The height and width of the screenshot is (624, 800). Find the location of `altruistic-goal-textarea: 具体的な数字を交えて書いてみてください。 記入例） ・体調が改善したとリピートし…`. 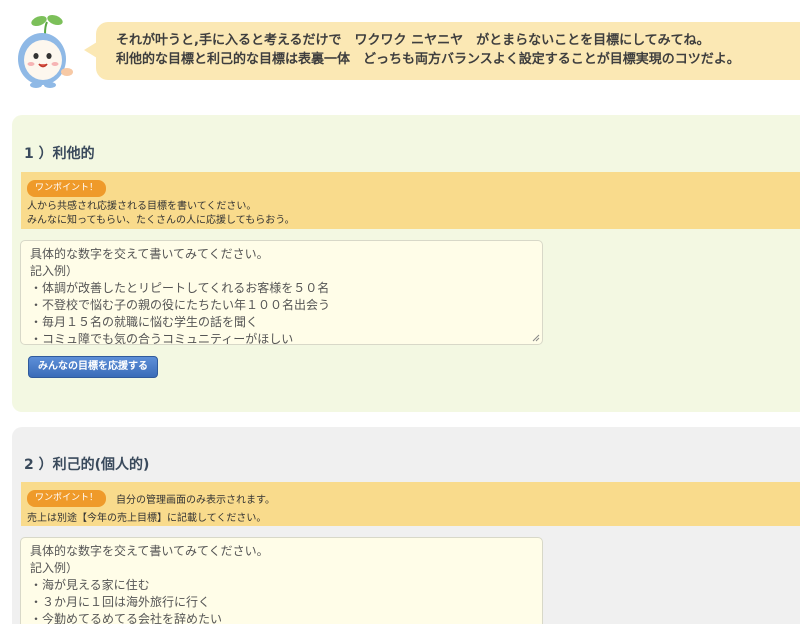

altruistic-goal-textarea: 具体的な数字を交えて書いてみてください。 記入例） ・体調が改善したとリピートし… is located at coordinates (281, 292).